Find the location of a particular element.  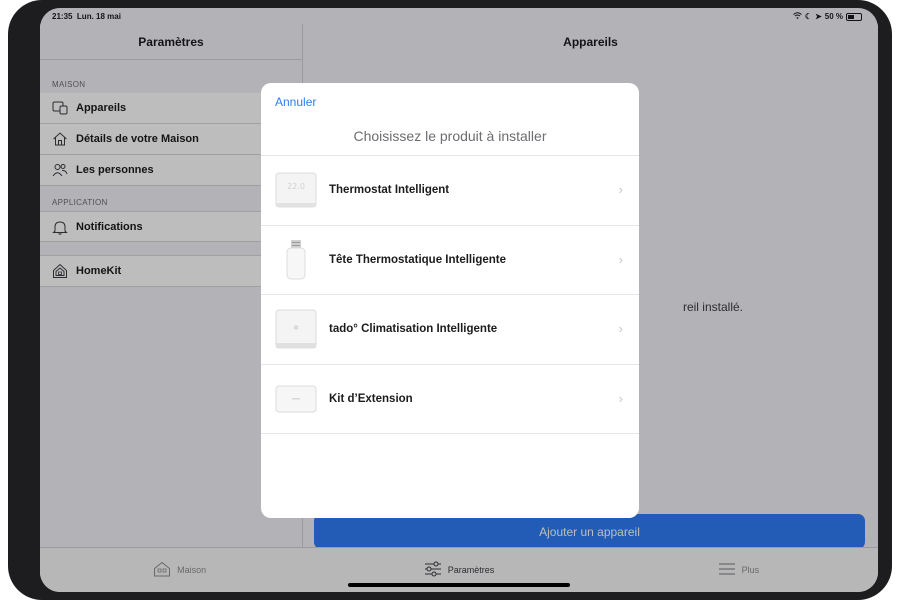

extension-kit-icon is located at coordinates (296, 399).